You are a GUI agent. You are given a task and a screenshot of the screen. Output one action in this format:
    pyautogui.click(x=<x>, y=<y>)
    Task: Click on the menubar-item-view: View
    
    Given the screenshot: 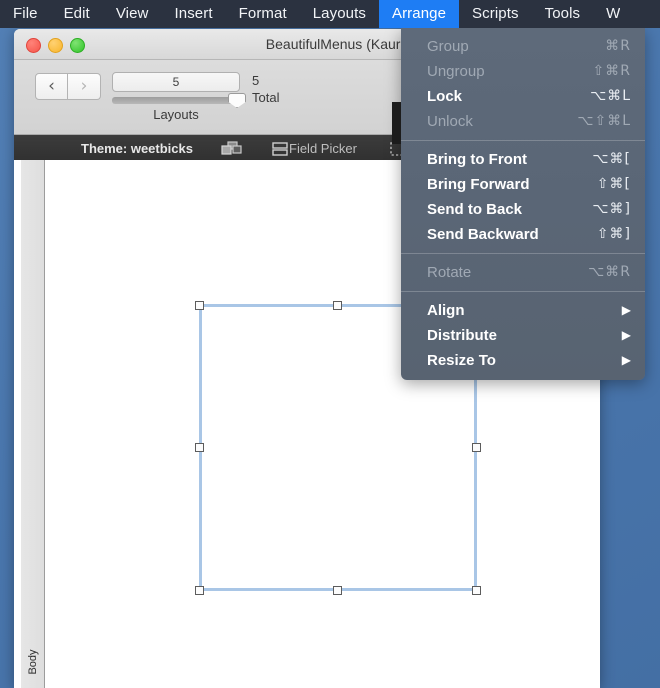 What is the action you would take?
    pyautogui.click(x=132, y=14)
    